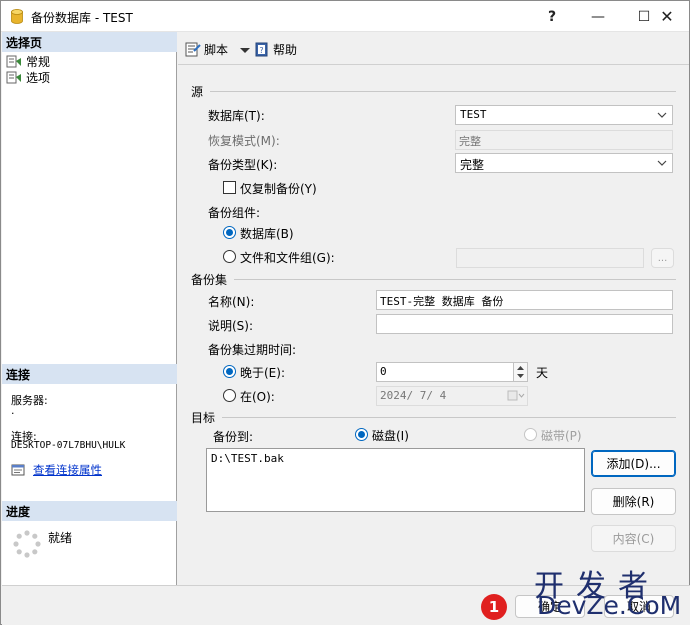  I want to click on help-toolbar-button: ? 帮助, so click(275, 49).